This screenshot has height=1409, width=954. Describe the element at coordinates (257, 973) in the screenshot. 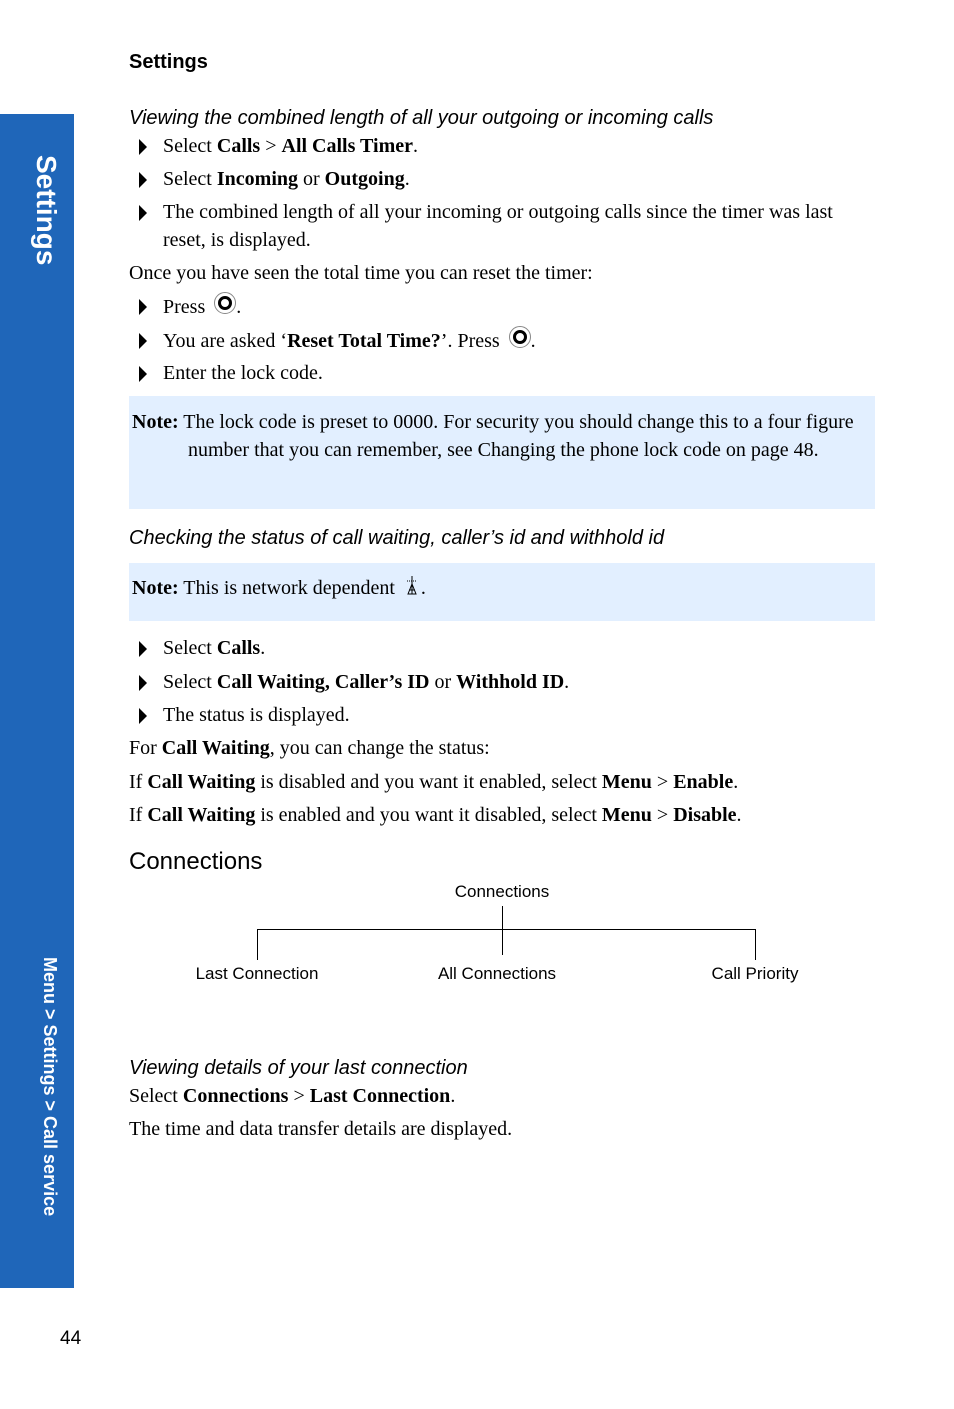

I see `diagram-node-last-connection: Last Connection` at that location.